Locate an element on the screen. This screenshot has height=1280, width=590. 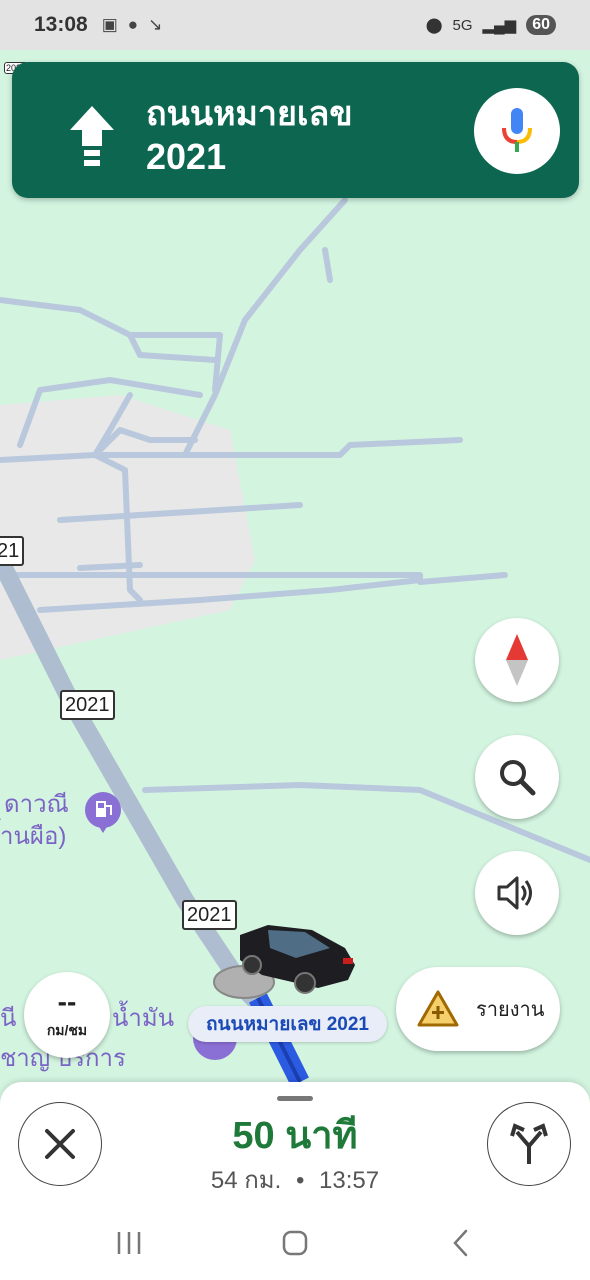
speedometer: -- กม/ชม is located at coordinates (67, 1015).